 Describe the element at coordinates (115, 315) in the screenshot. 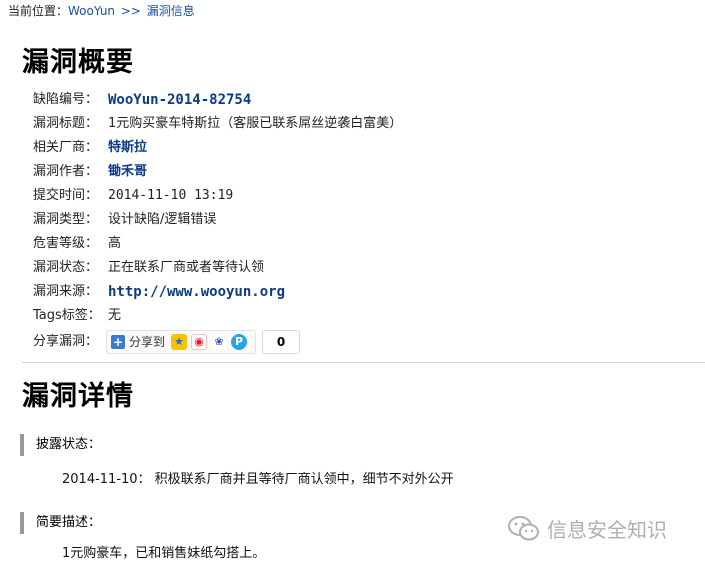

I see `tags-value: 无` at that location.